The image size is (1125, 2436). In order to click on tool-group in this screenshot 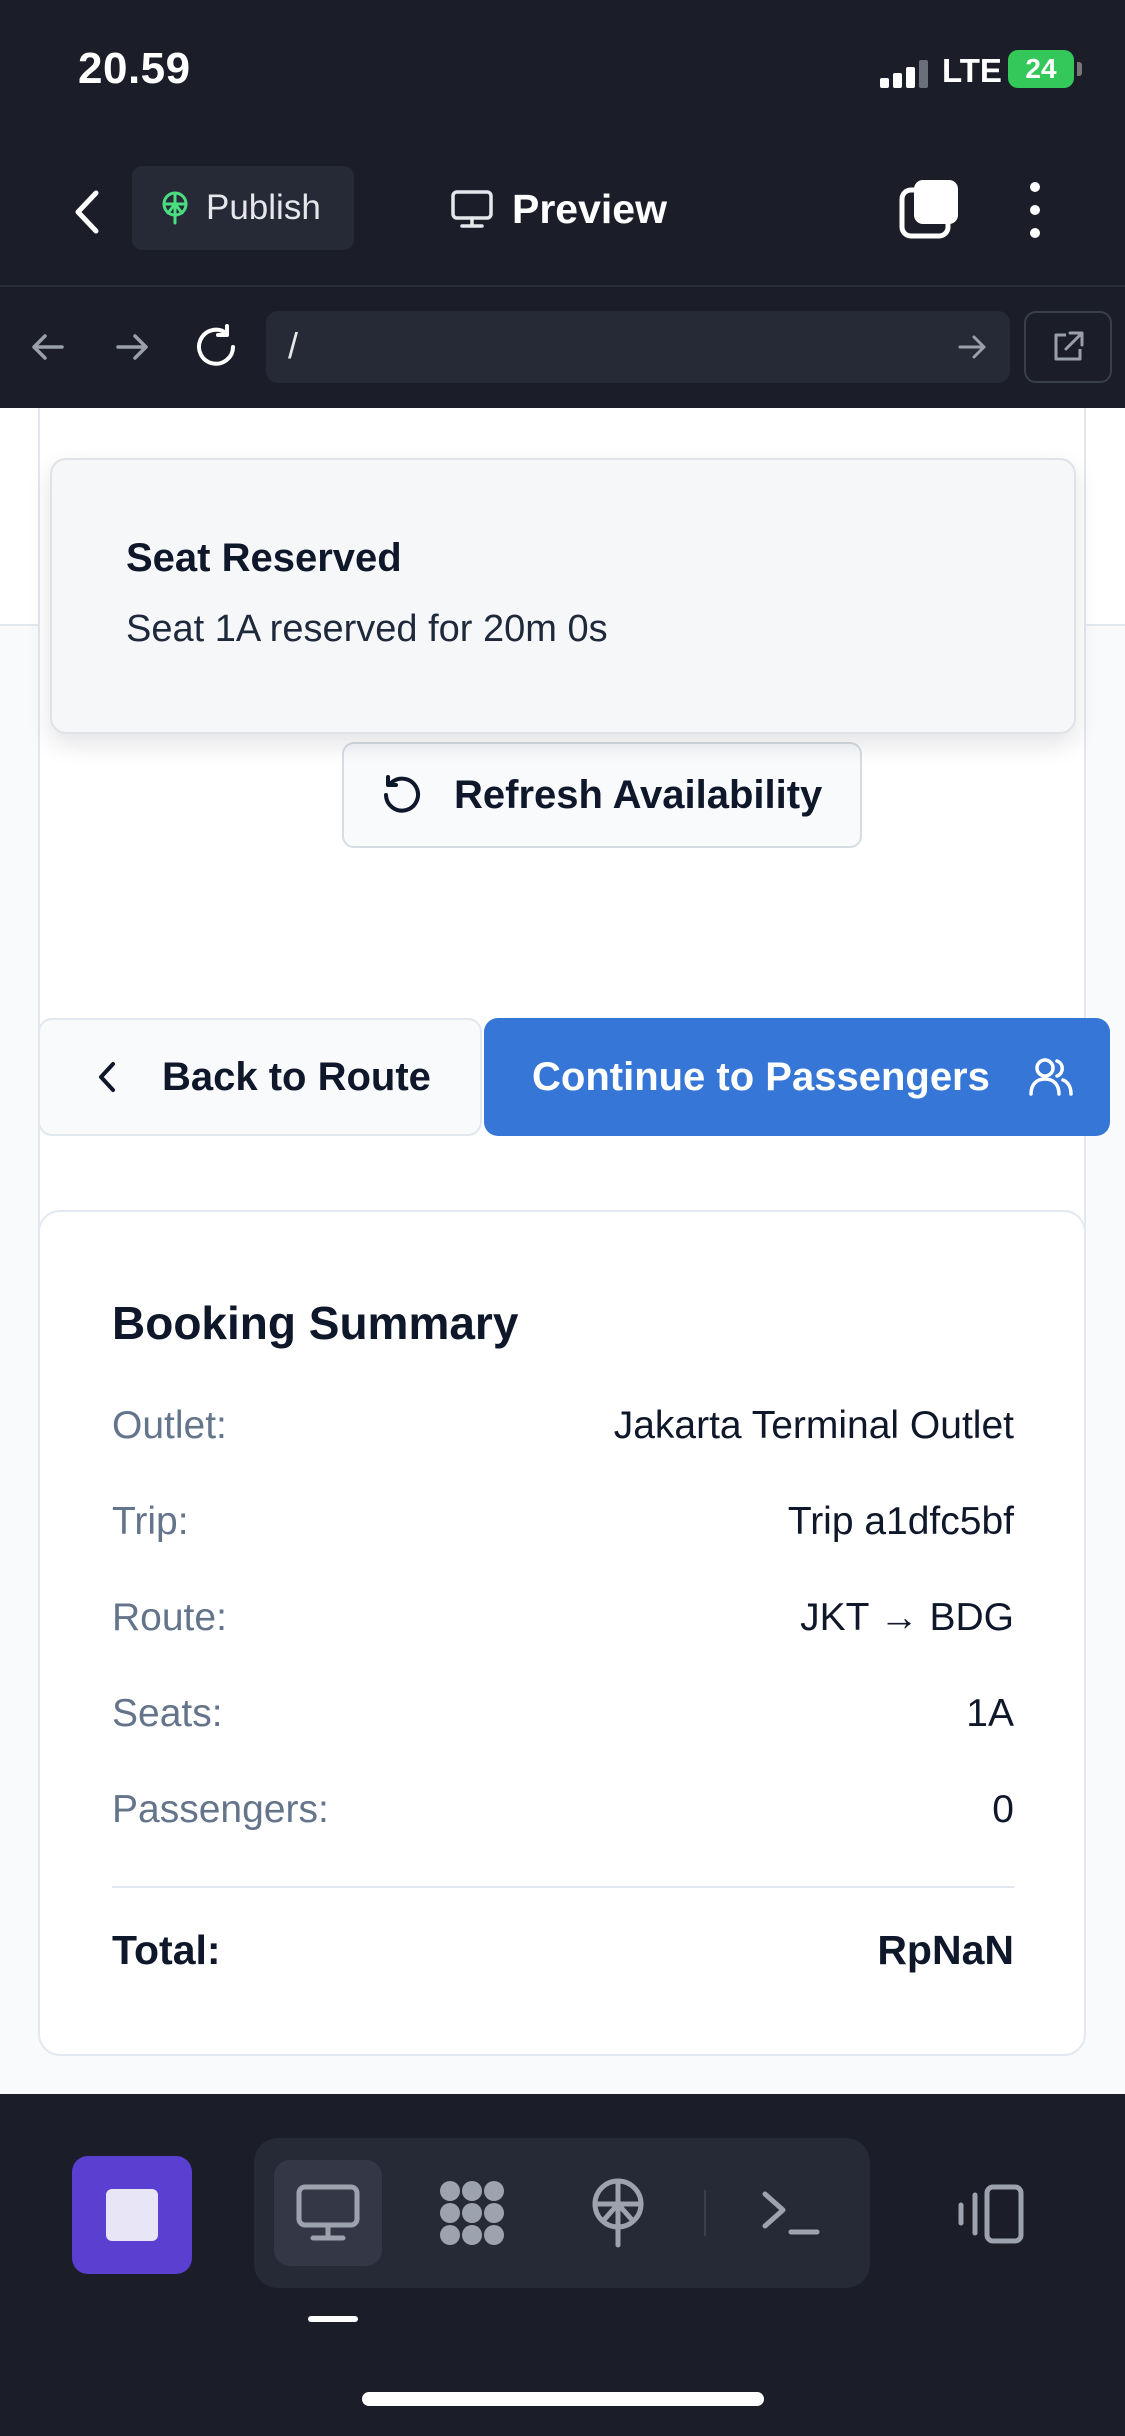, I will do `click(562, 2213)`.